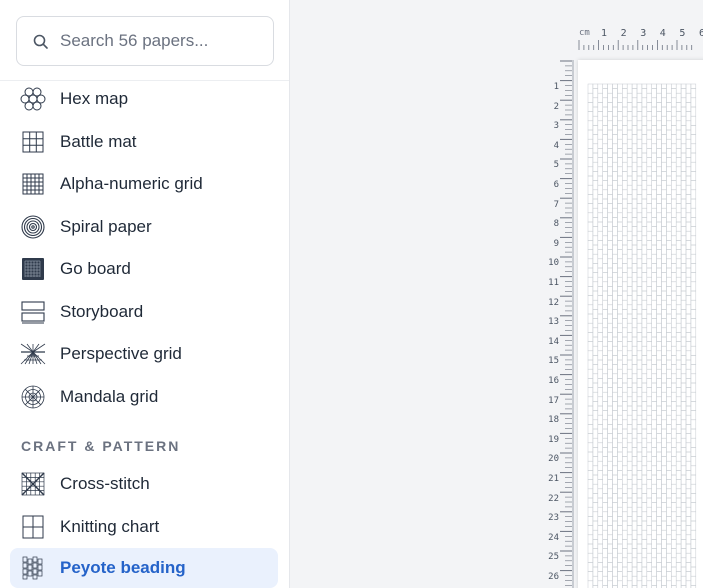 The image size is (703, 588). I want to click on battle-mat-icon, so click(33, 142).